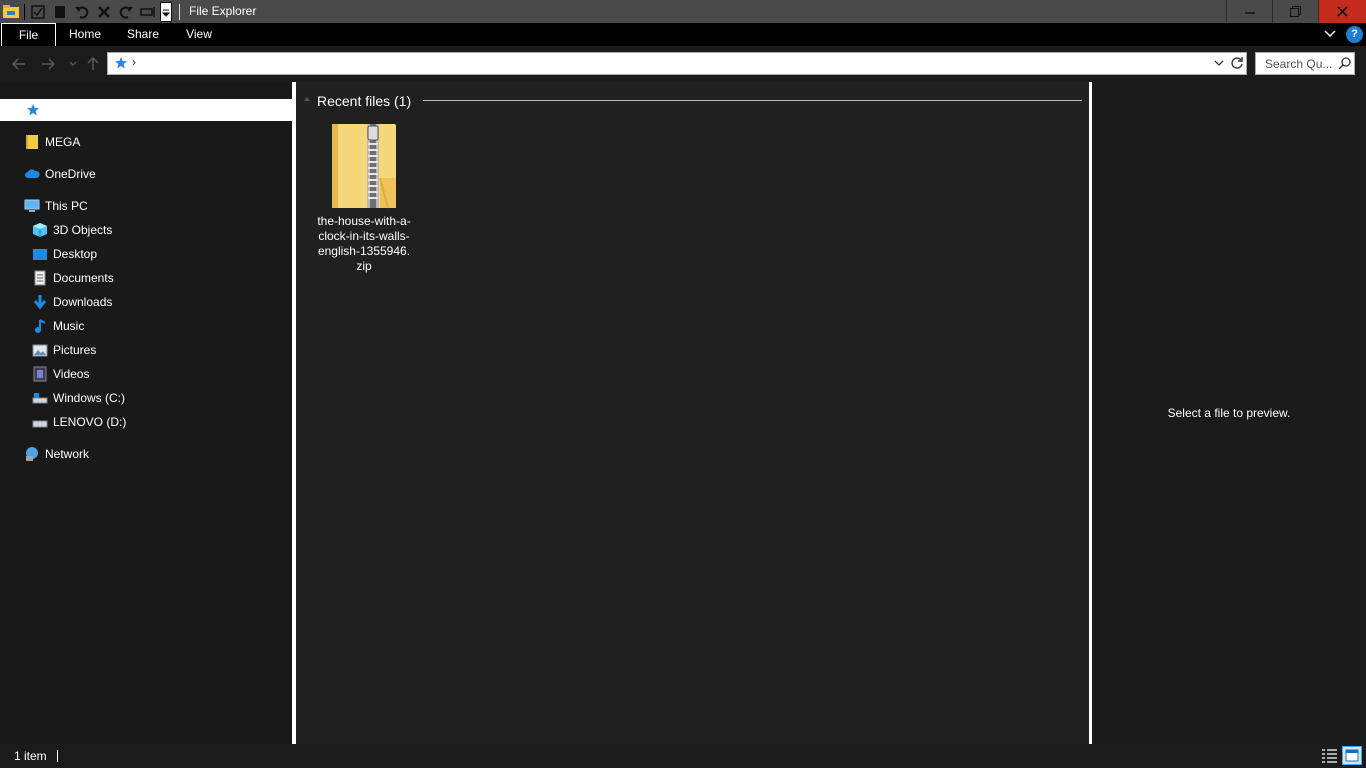  What do you see at coordinates (1220, 64) in the screenshot?
I see `address-dropdown-chevron-icon` at bounding box center [1220, 64].